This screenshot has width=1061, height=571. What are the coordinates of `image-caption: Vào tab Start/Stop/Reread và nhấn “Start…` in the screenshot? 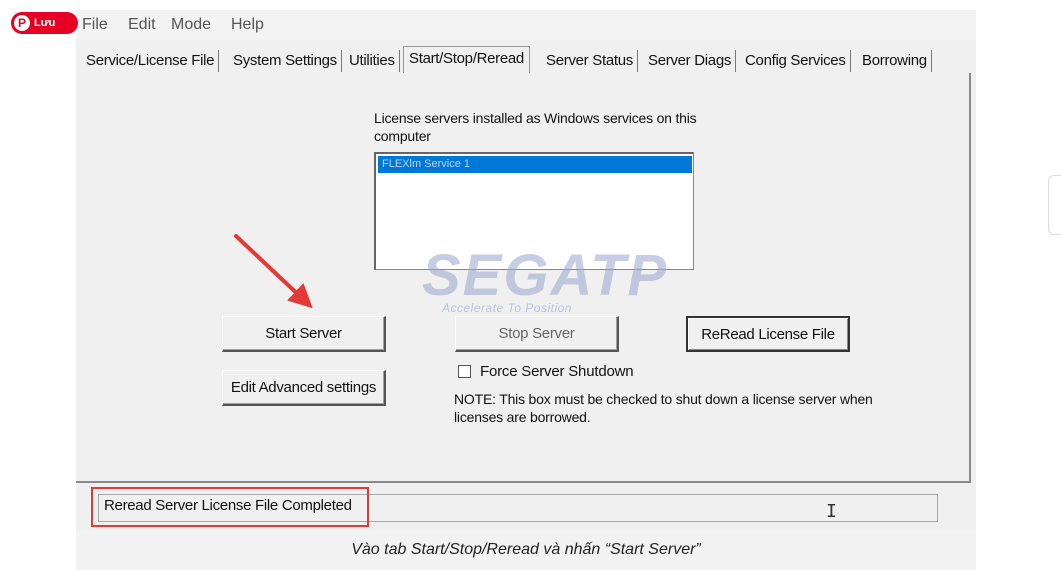 It's located at (526, 550).